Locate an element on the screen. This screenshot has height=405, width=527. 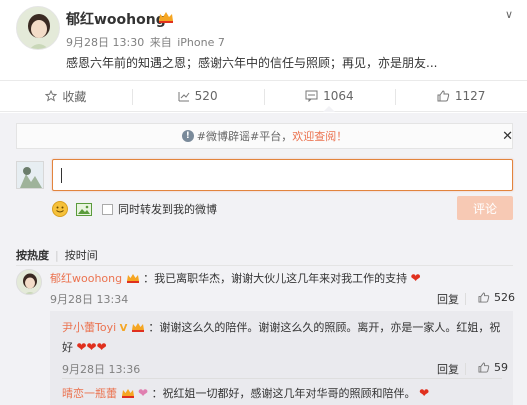
repost-checkbox-label: 同时转发到我的微博 is located at coordinates (167, 209).